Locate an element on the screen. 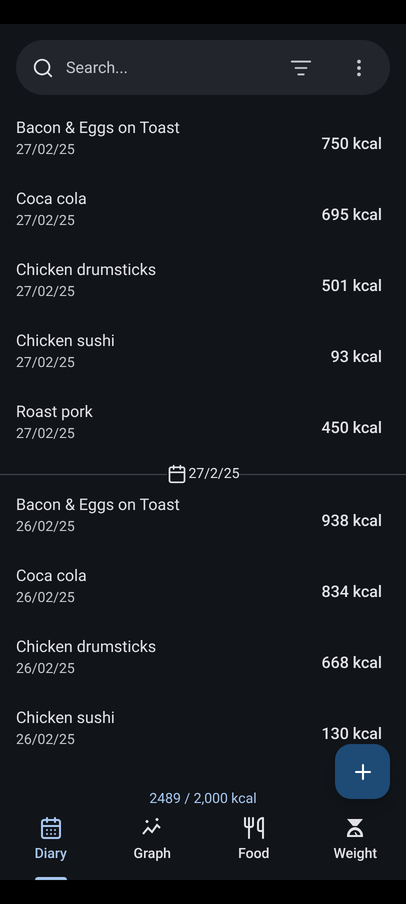  diary-entry: Coca cola 26/02/25 834 kcal is located at coordinates (203, 591).